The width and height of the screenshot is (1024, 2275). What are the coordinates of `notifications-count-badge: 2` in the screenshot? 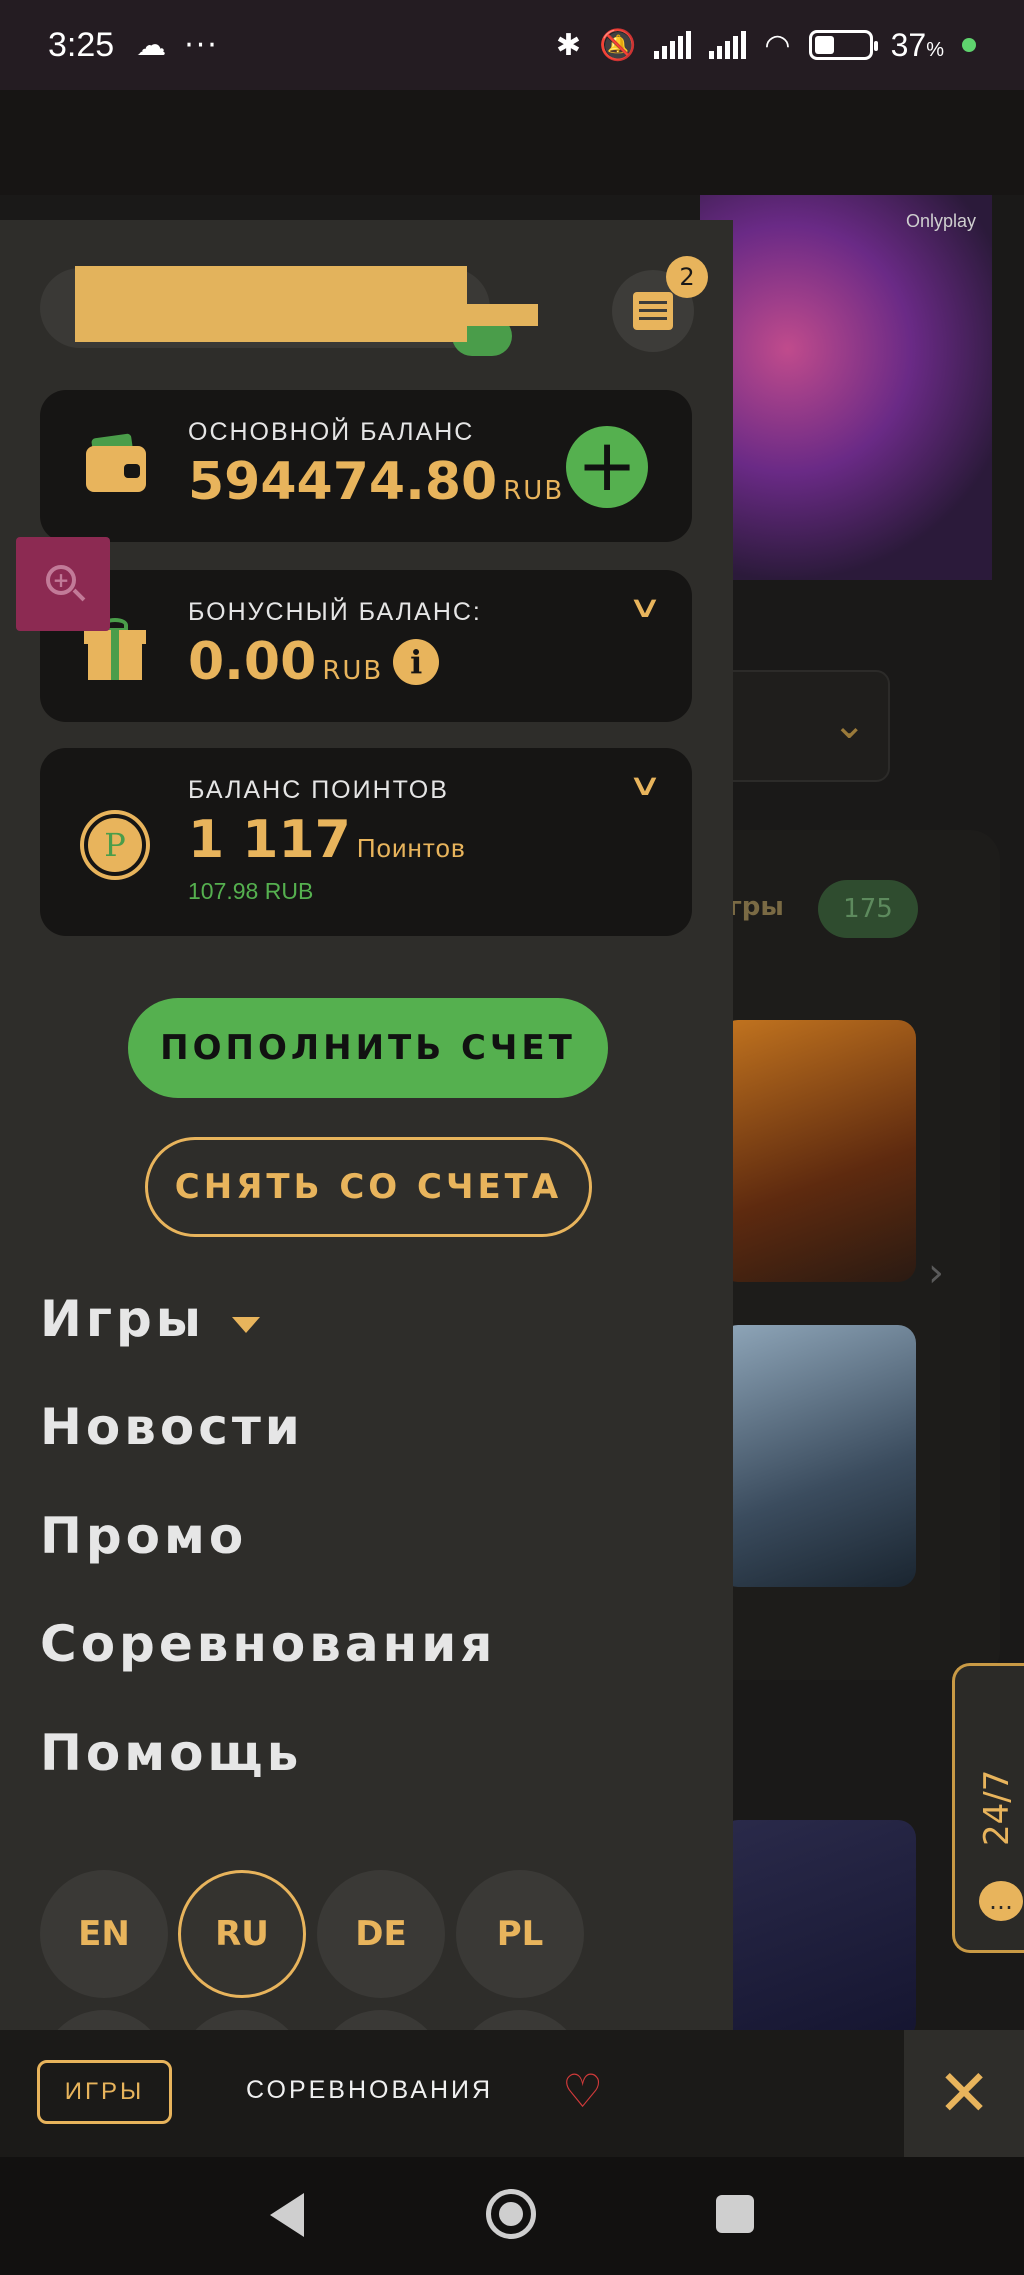 It's located at (687, 277).